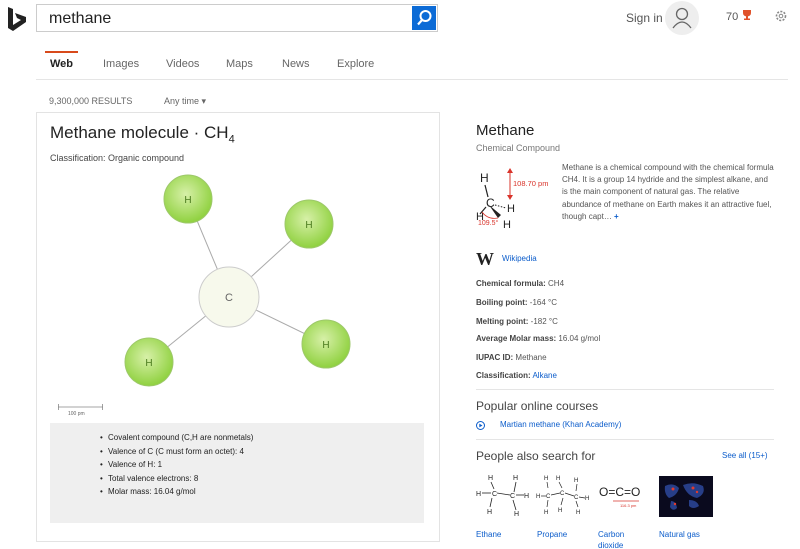 Image resolution: width=800 pixels, height=549 pixels. I want to click on natural-gas-thumbnail, so click(686, 496).